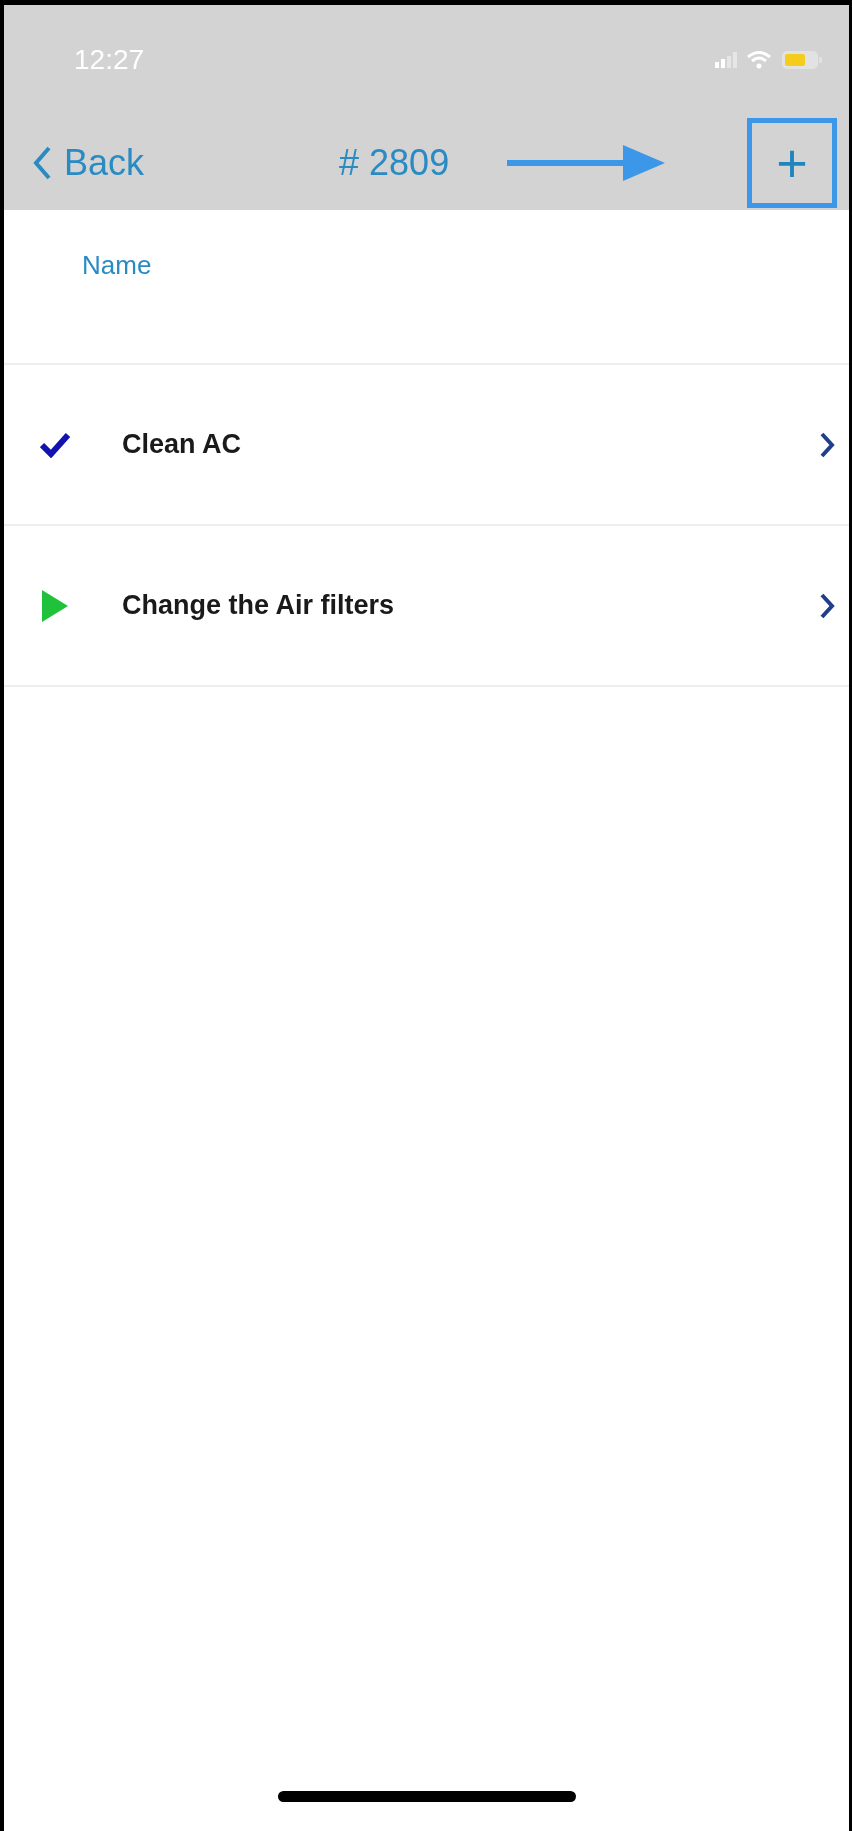 This screenshot has height=1831, width=852. Describe the element at coordinates (426, 445) in the screenshot. I see `task-row: Clean AC` at that location.